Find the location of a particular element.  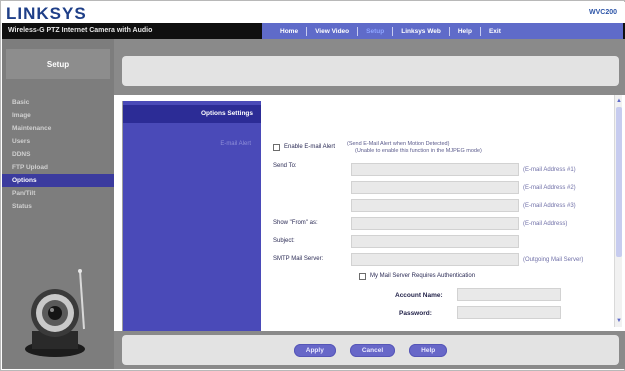

nav-home: Home is located at coordinates (289, 31).